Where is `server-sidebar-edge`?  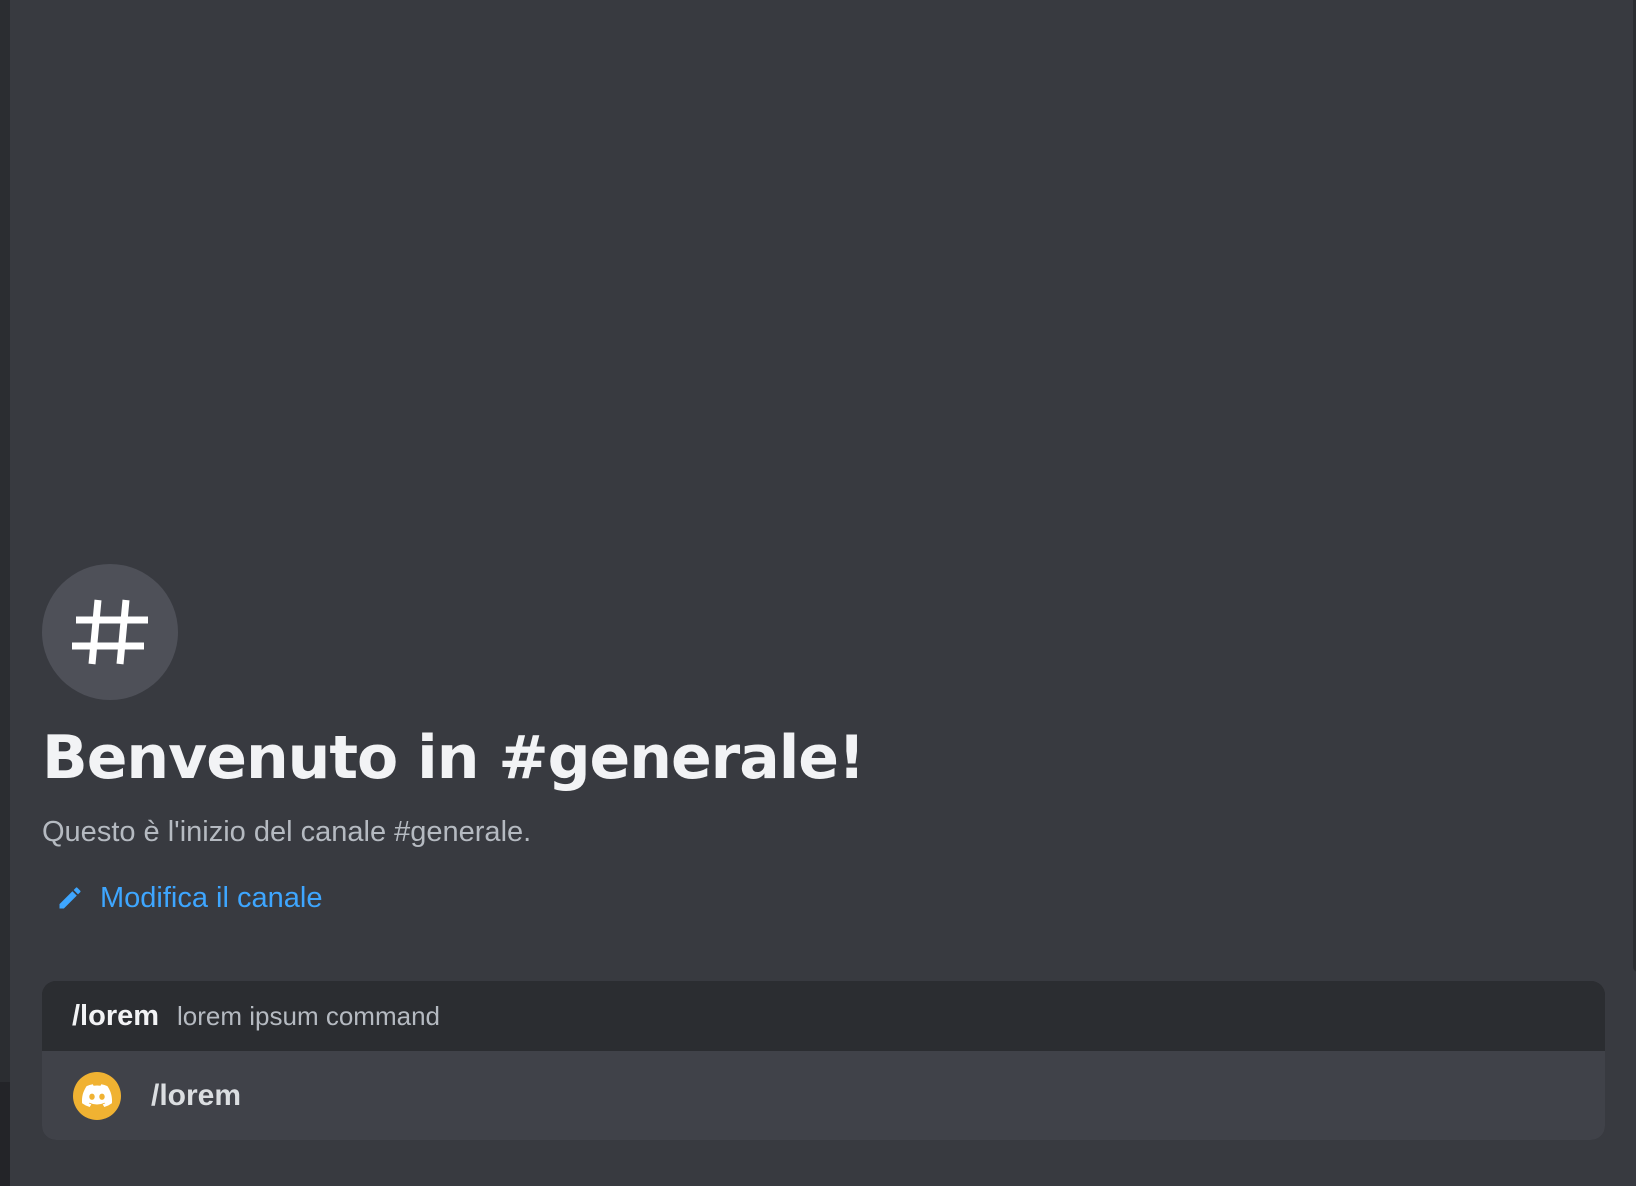
server-sidebar-edge is located at coordinates (5, 593).